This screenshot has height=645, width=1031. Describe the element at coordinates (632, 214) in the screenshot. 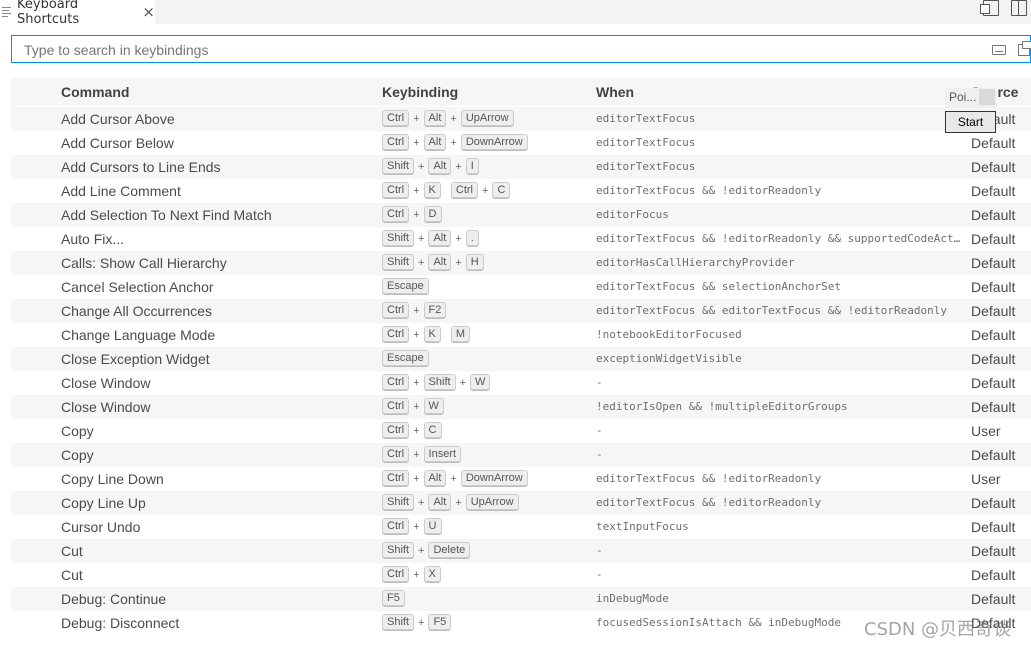

I see `when-cell: editorFocus` at that location.